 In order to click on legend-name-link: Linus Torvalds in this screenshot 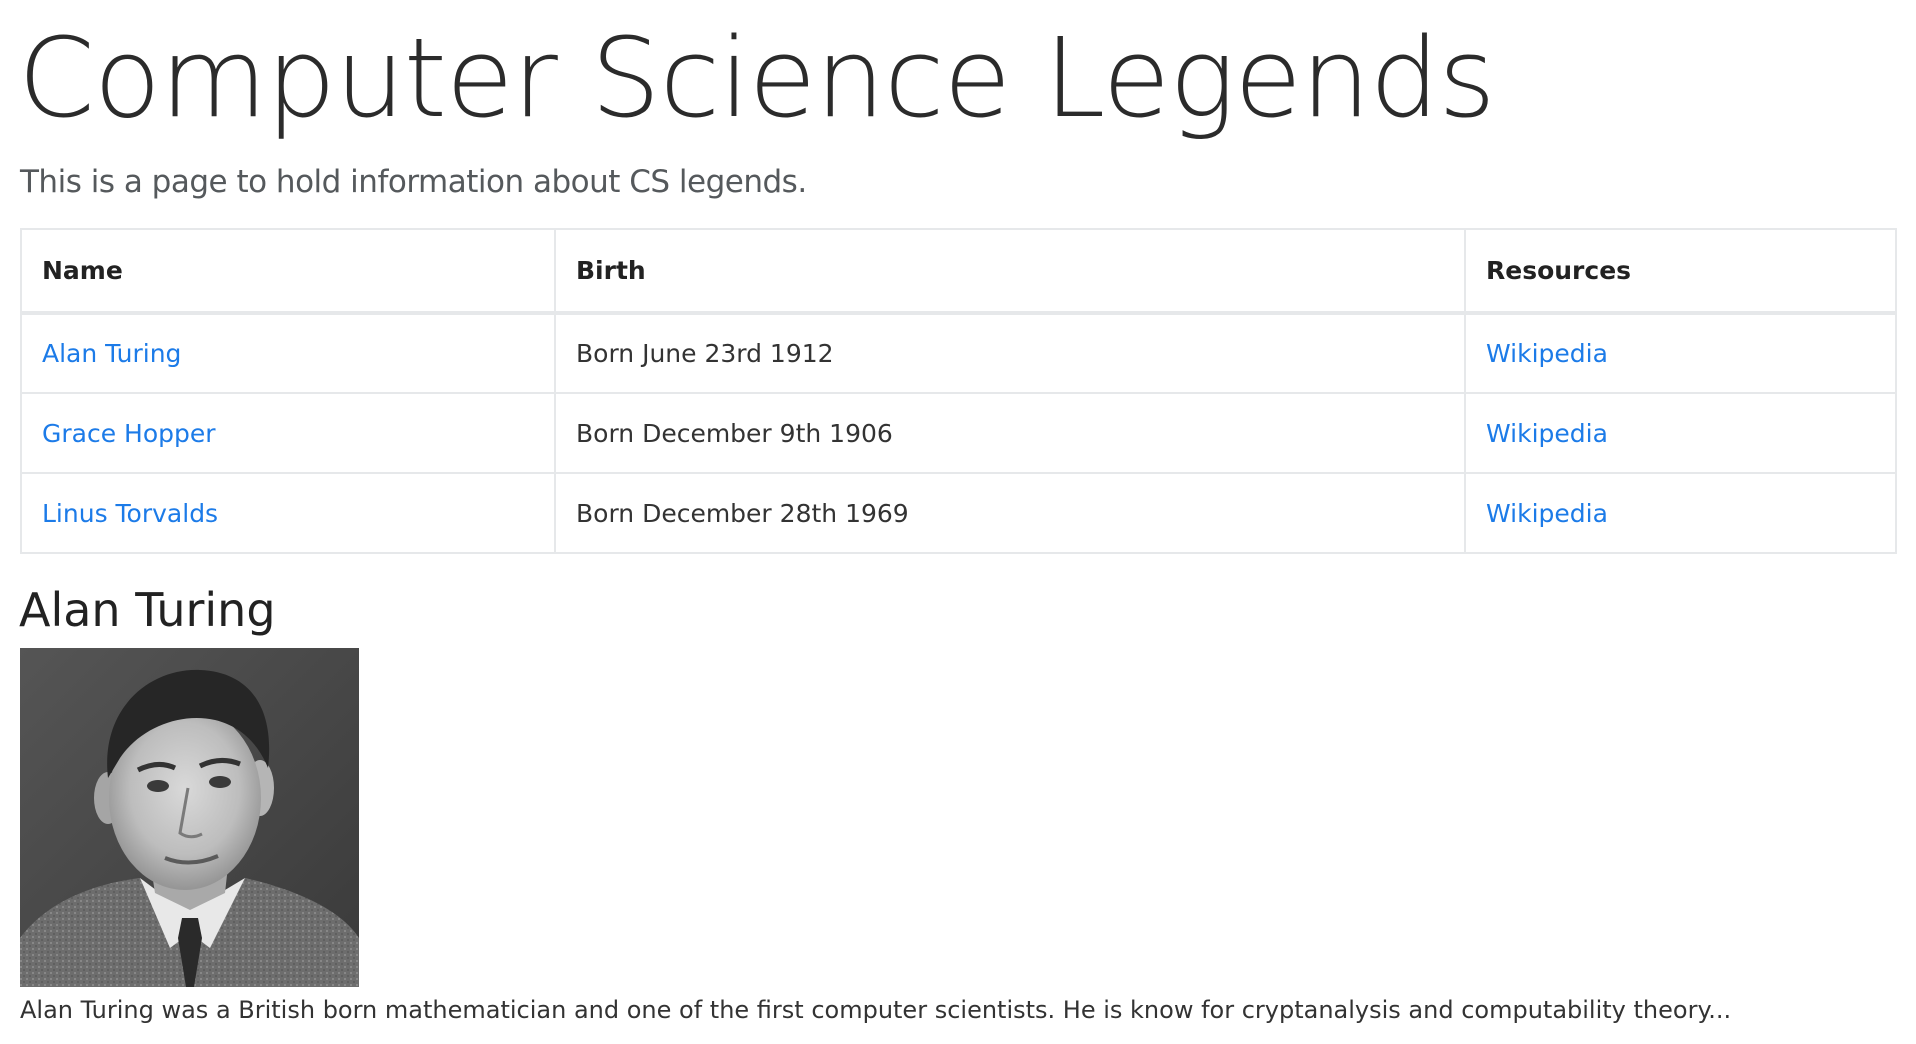, I will do `click(130, 513)`.